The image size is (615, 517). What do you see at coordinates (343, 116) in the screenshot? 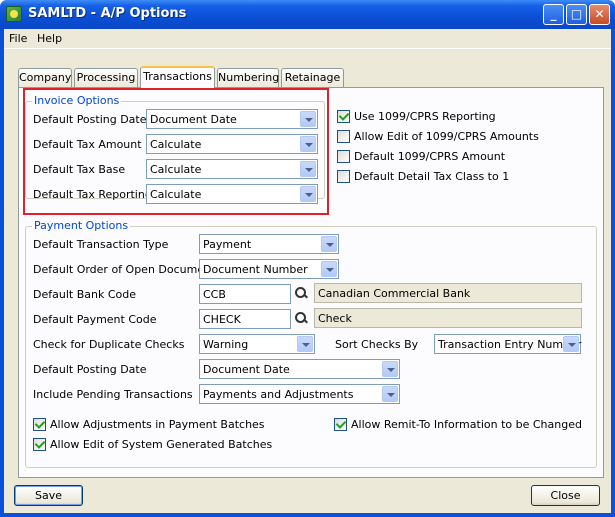
I see `use-1099-checkbox` at bounding box center [343, 116].